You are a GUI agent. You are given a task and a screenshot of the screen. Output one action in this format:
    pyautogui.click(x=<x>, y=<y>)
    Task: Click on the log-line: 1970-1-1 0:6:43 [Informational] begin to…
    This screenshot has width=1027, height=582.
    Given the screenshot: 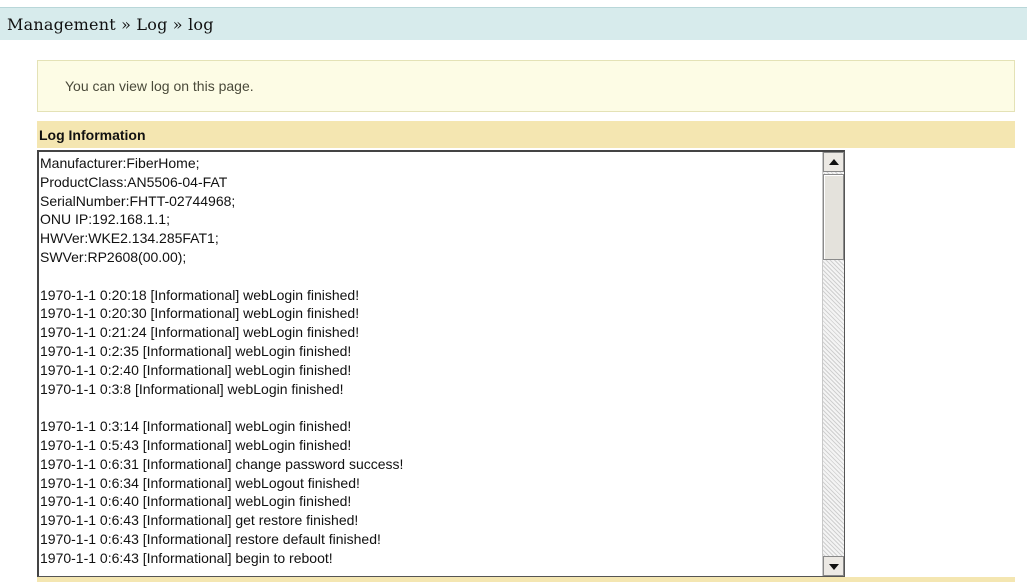 What is the action you would take?
    pyautogui.click(x=186, y=557)
    